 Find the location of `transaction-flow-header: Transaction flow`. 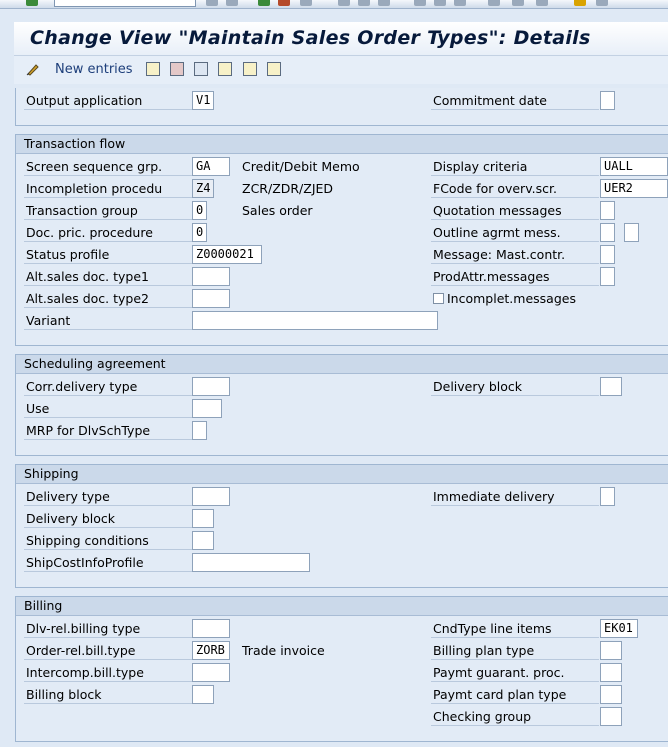

transaction-flow-header: Transaction flow is located at coordinates (342, 144).